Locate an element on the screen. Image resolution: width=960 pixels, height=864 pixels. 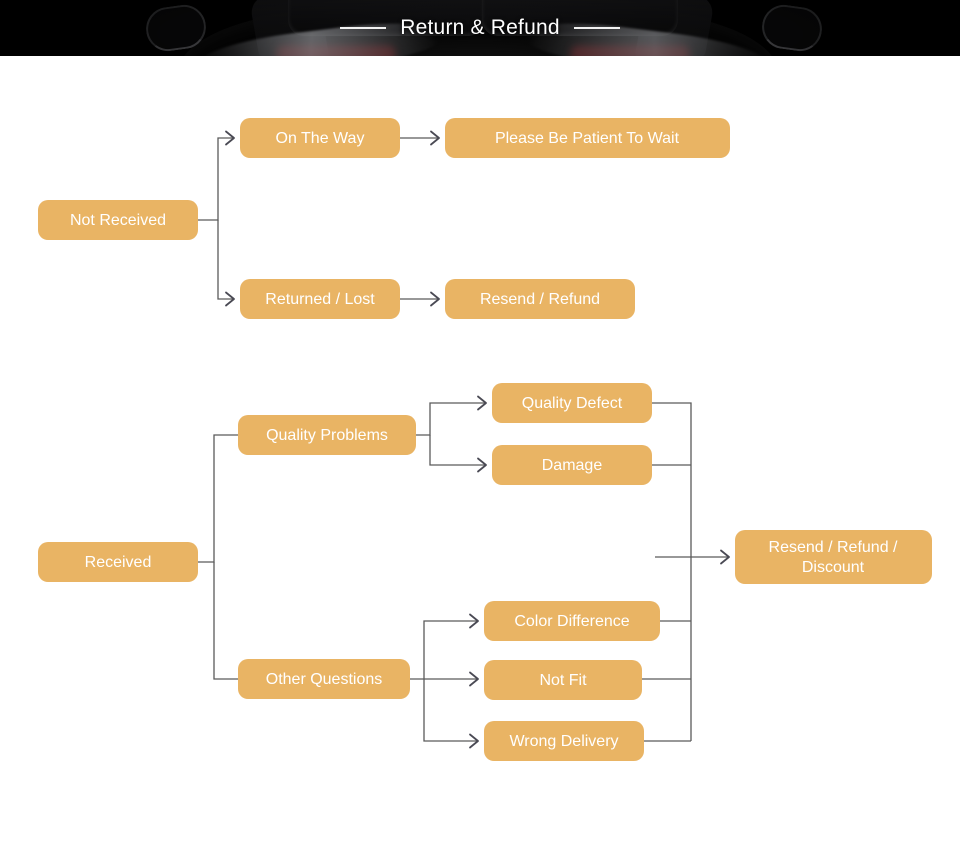
banner-title-row: Return & Refund is located at coordinates (480, 28).